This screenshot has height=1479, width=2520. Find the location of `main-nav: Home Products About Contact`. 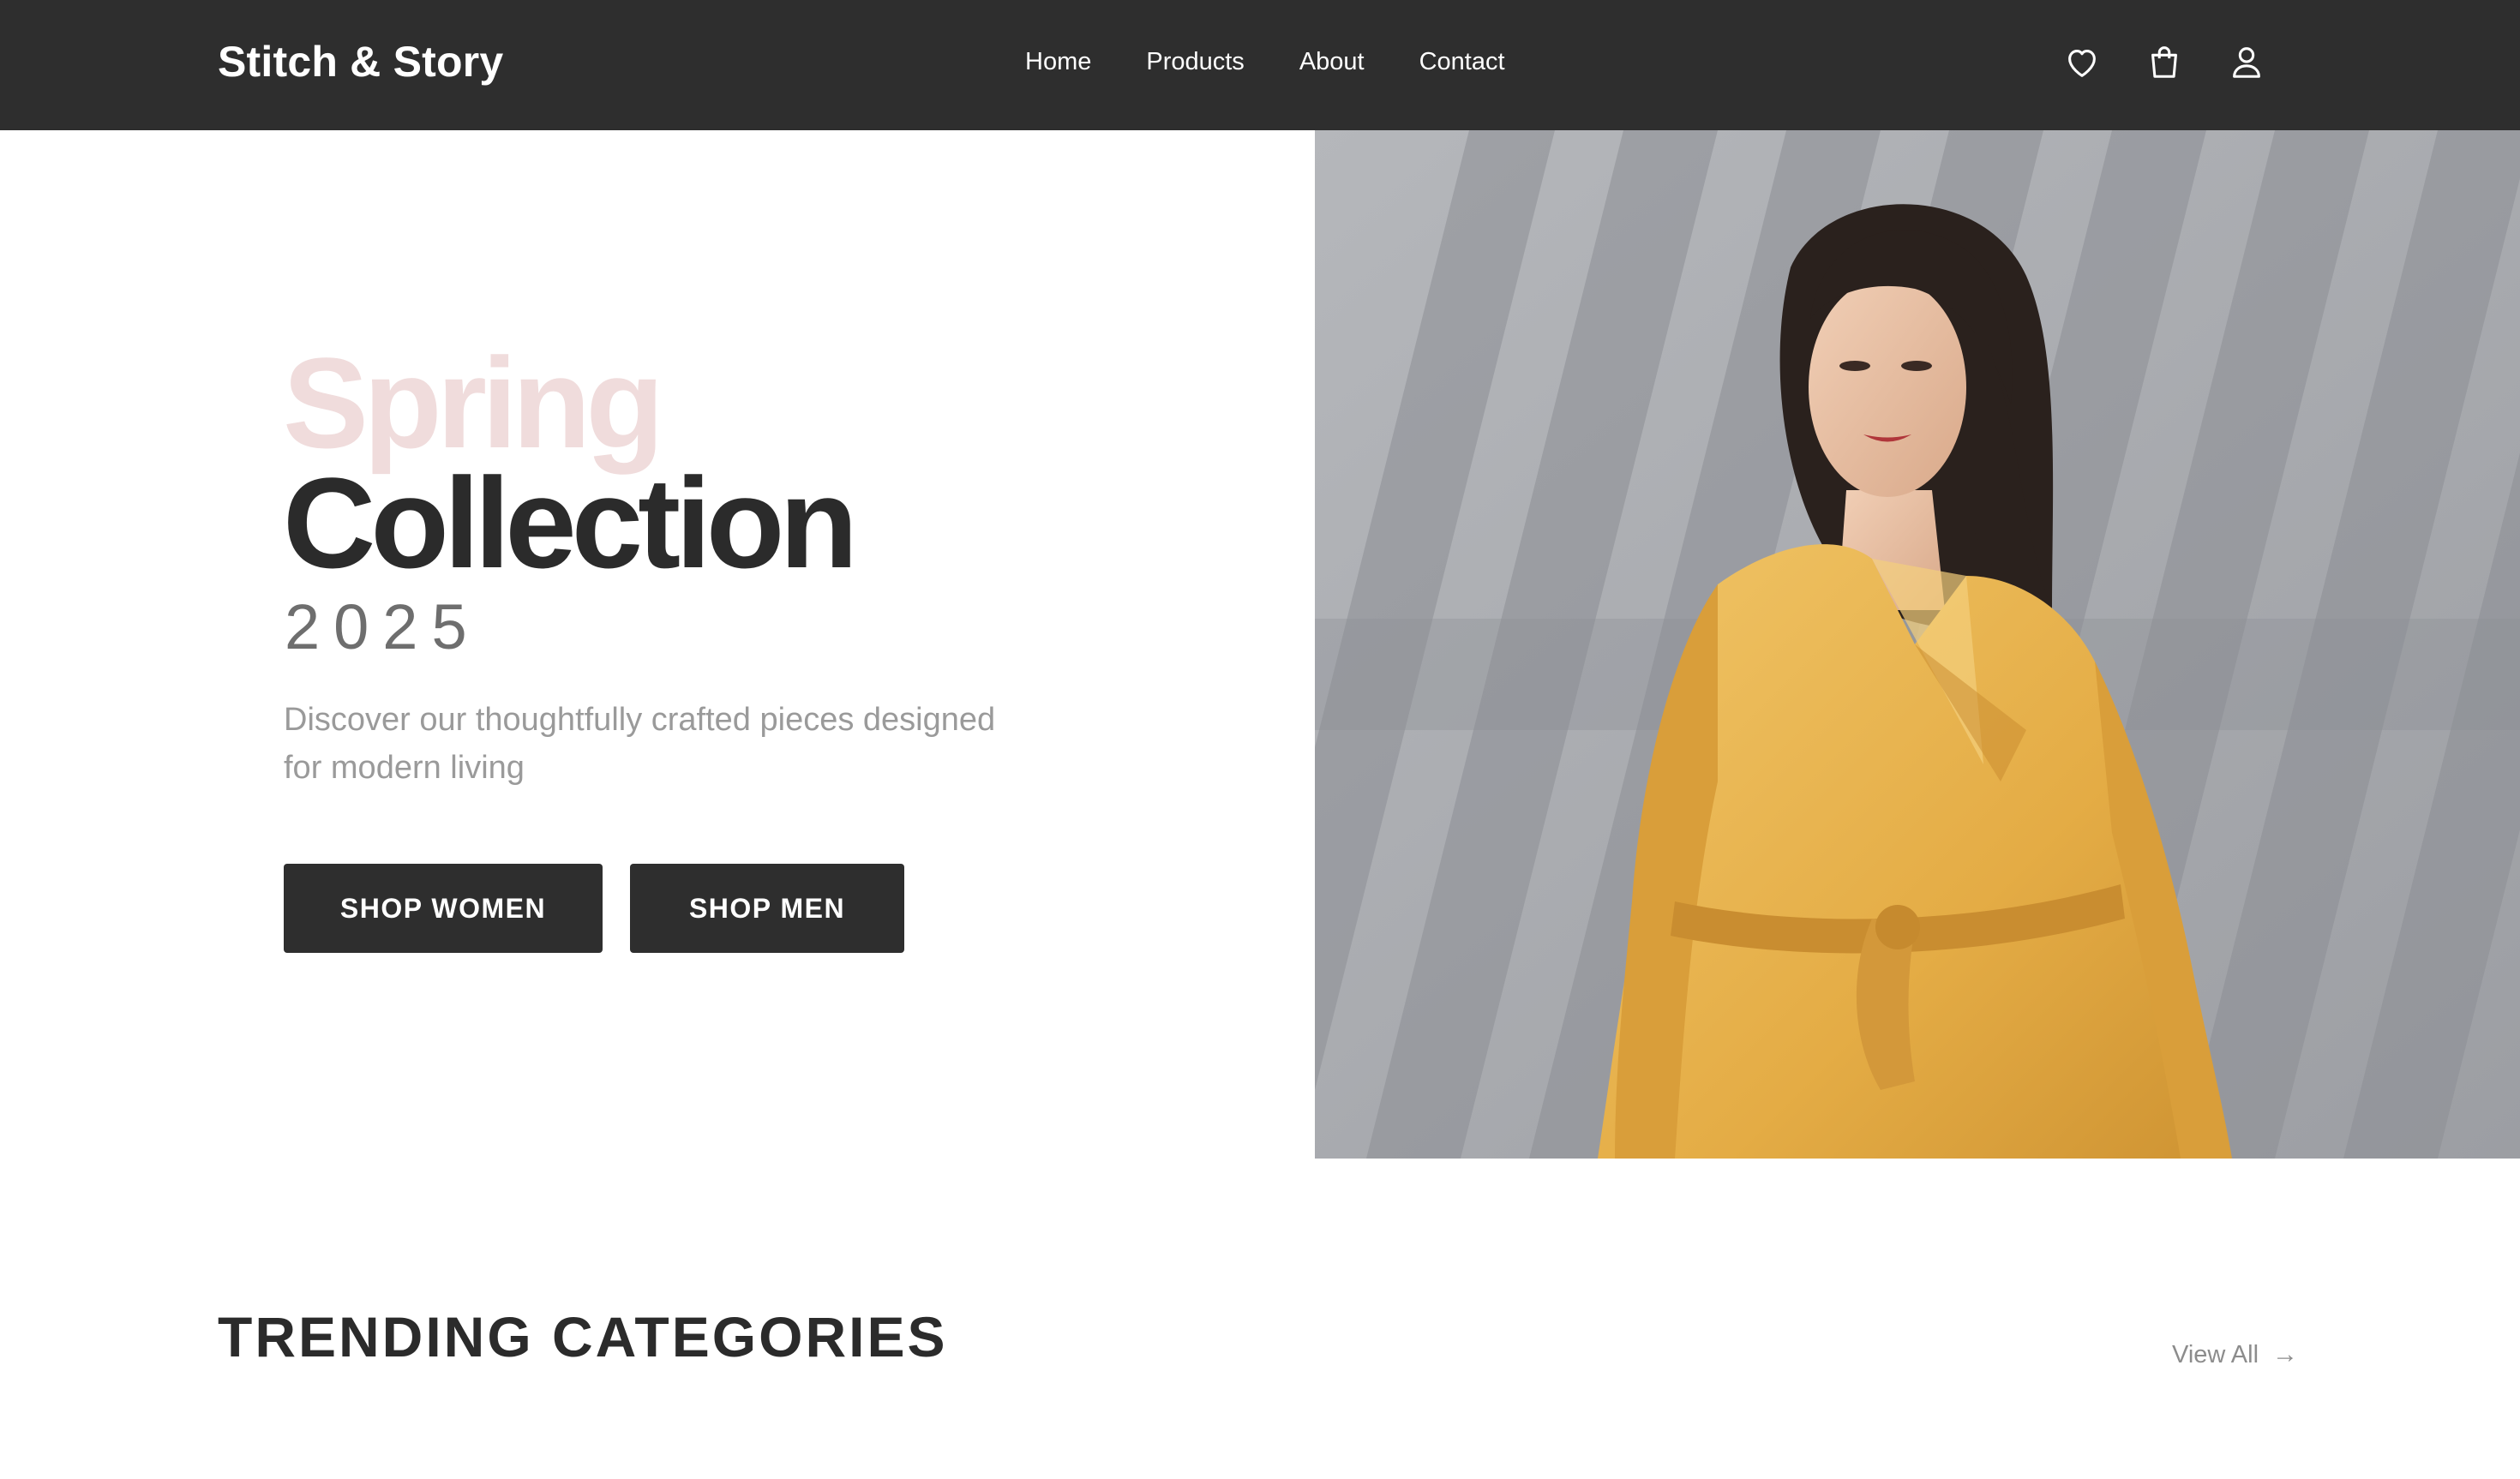

main-nav: Home Products About Contact is located at coordinates (1265, 62).